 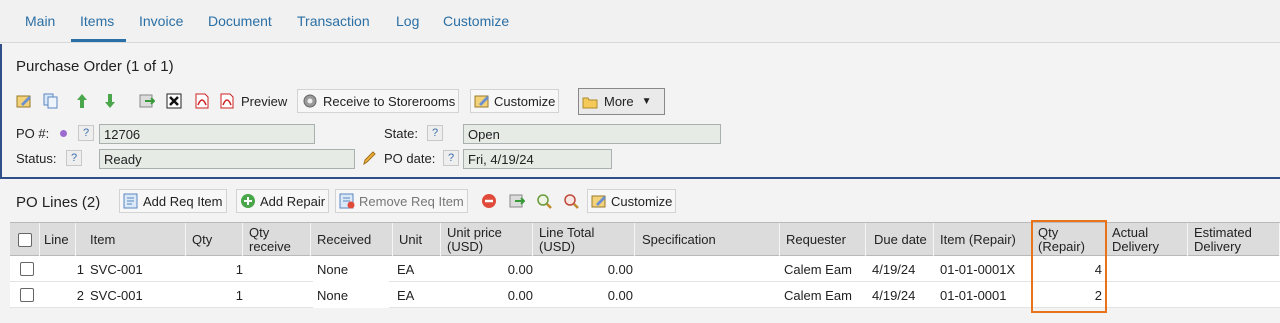 I want to click on edit-icon, so click(x=24, y=101).